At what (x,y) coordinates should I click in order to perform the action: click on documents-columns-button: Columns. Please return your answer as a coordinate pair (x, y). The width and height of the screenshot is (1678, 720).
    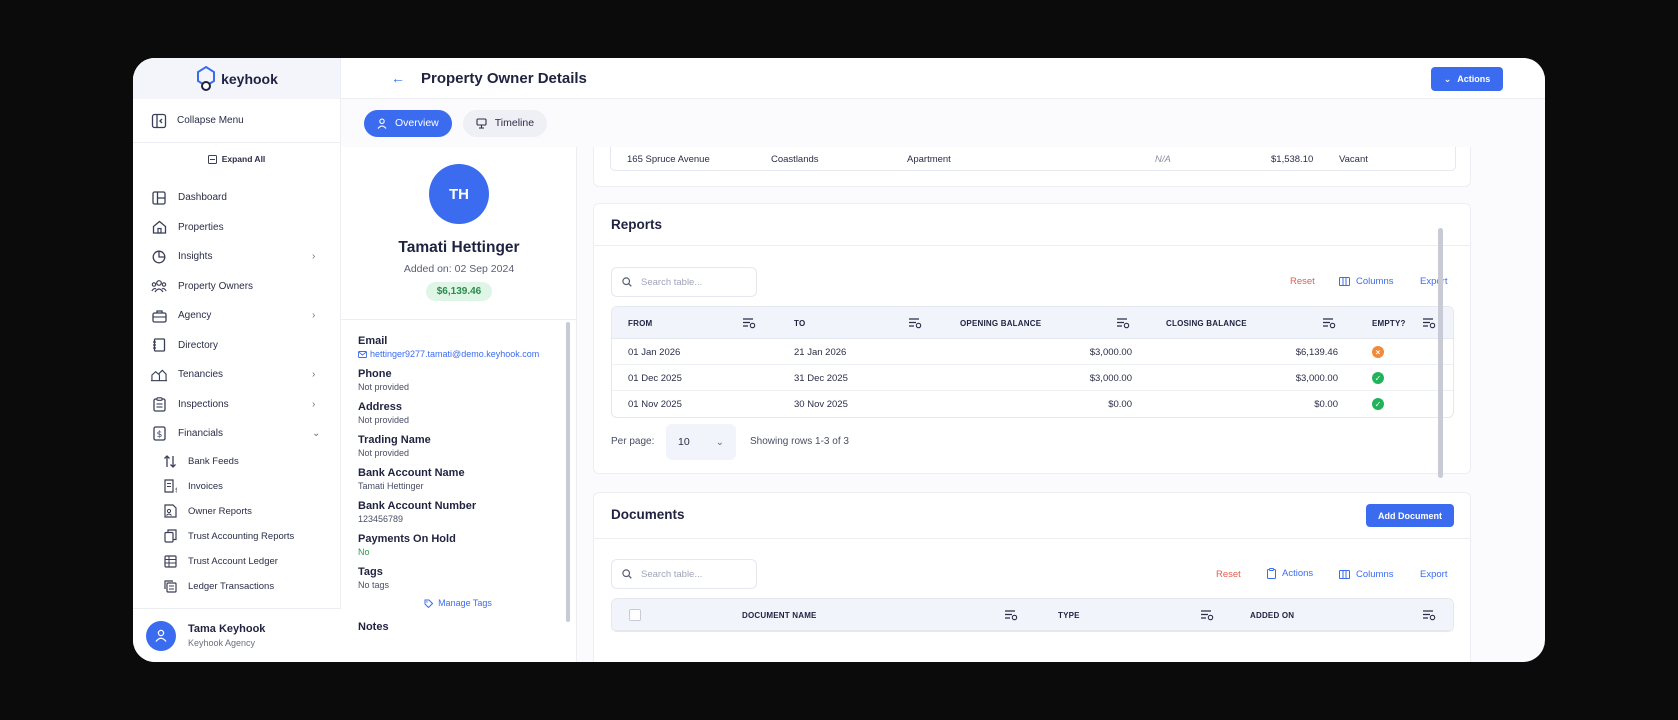
    Looking at the image, I should click on (1366, 574).